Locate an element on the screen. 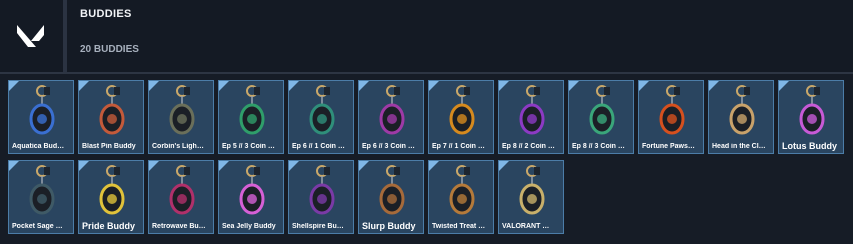 This screenshot has width=853, height=244. head-in-clouds-charm-icon is located at coordinates (742, 110).